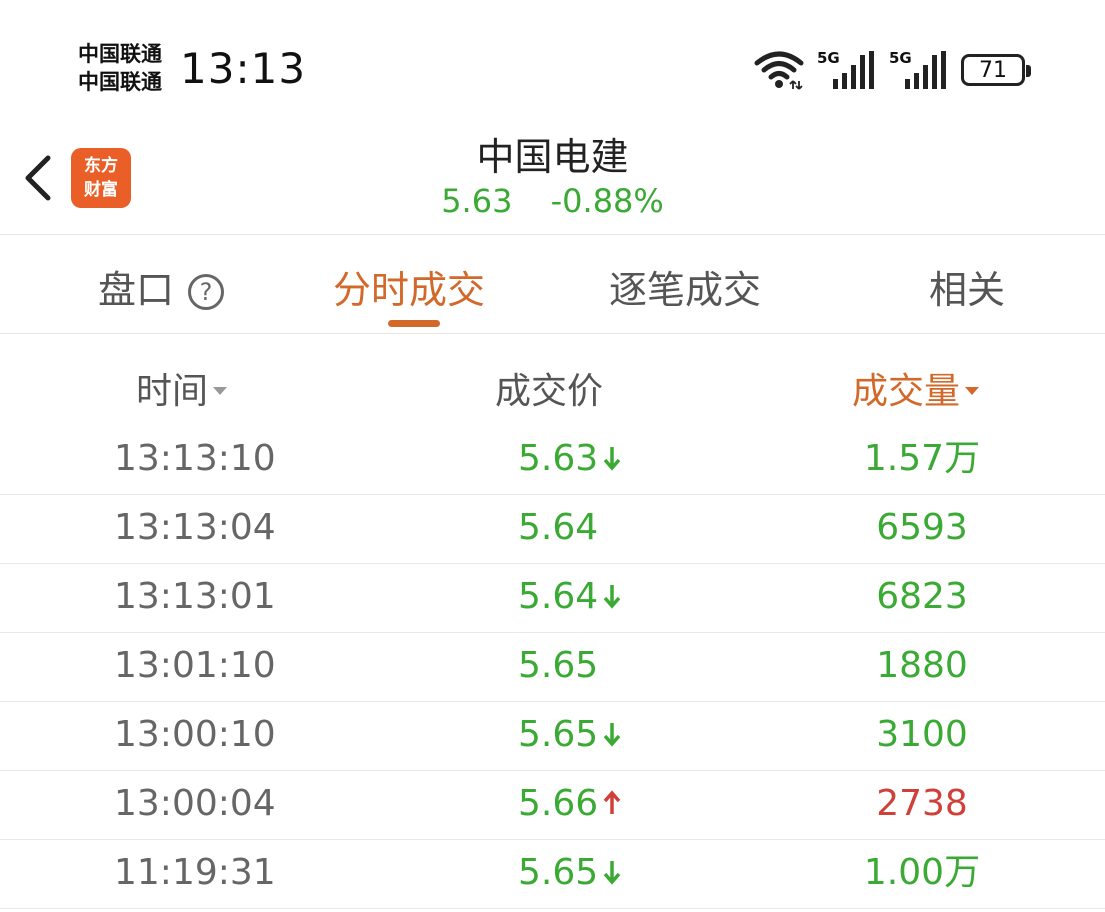 This screenshot has height=912, width=1105. I want to click on column-price-label: 成交价, so click(549, 391).